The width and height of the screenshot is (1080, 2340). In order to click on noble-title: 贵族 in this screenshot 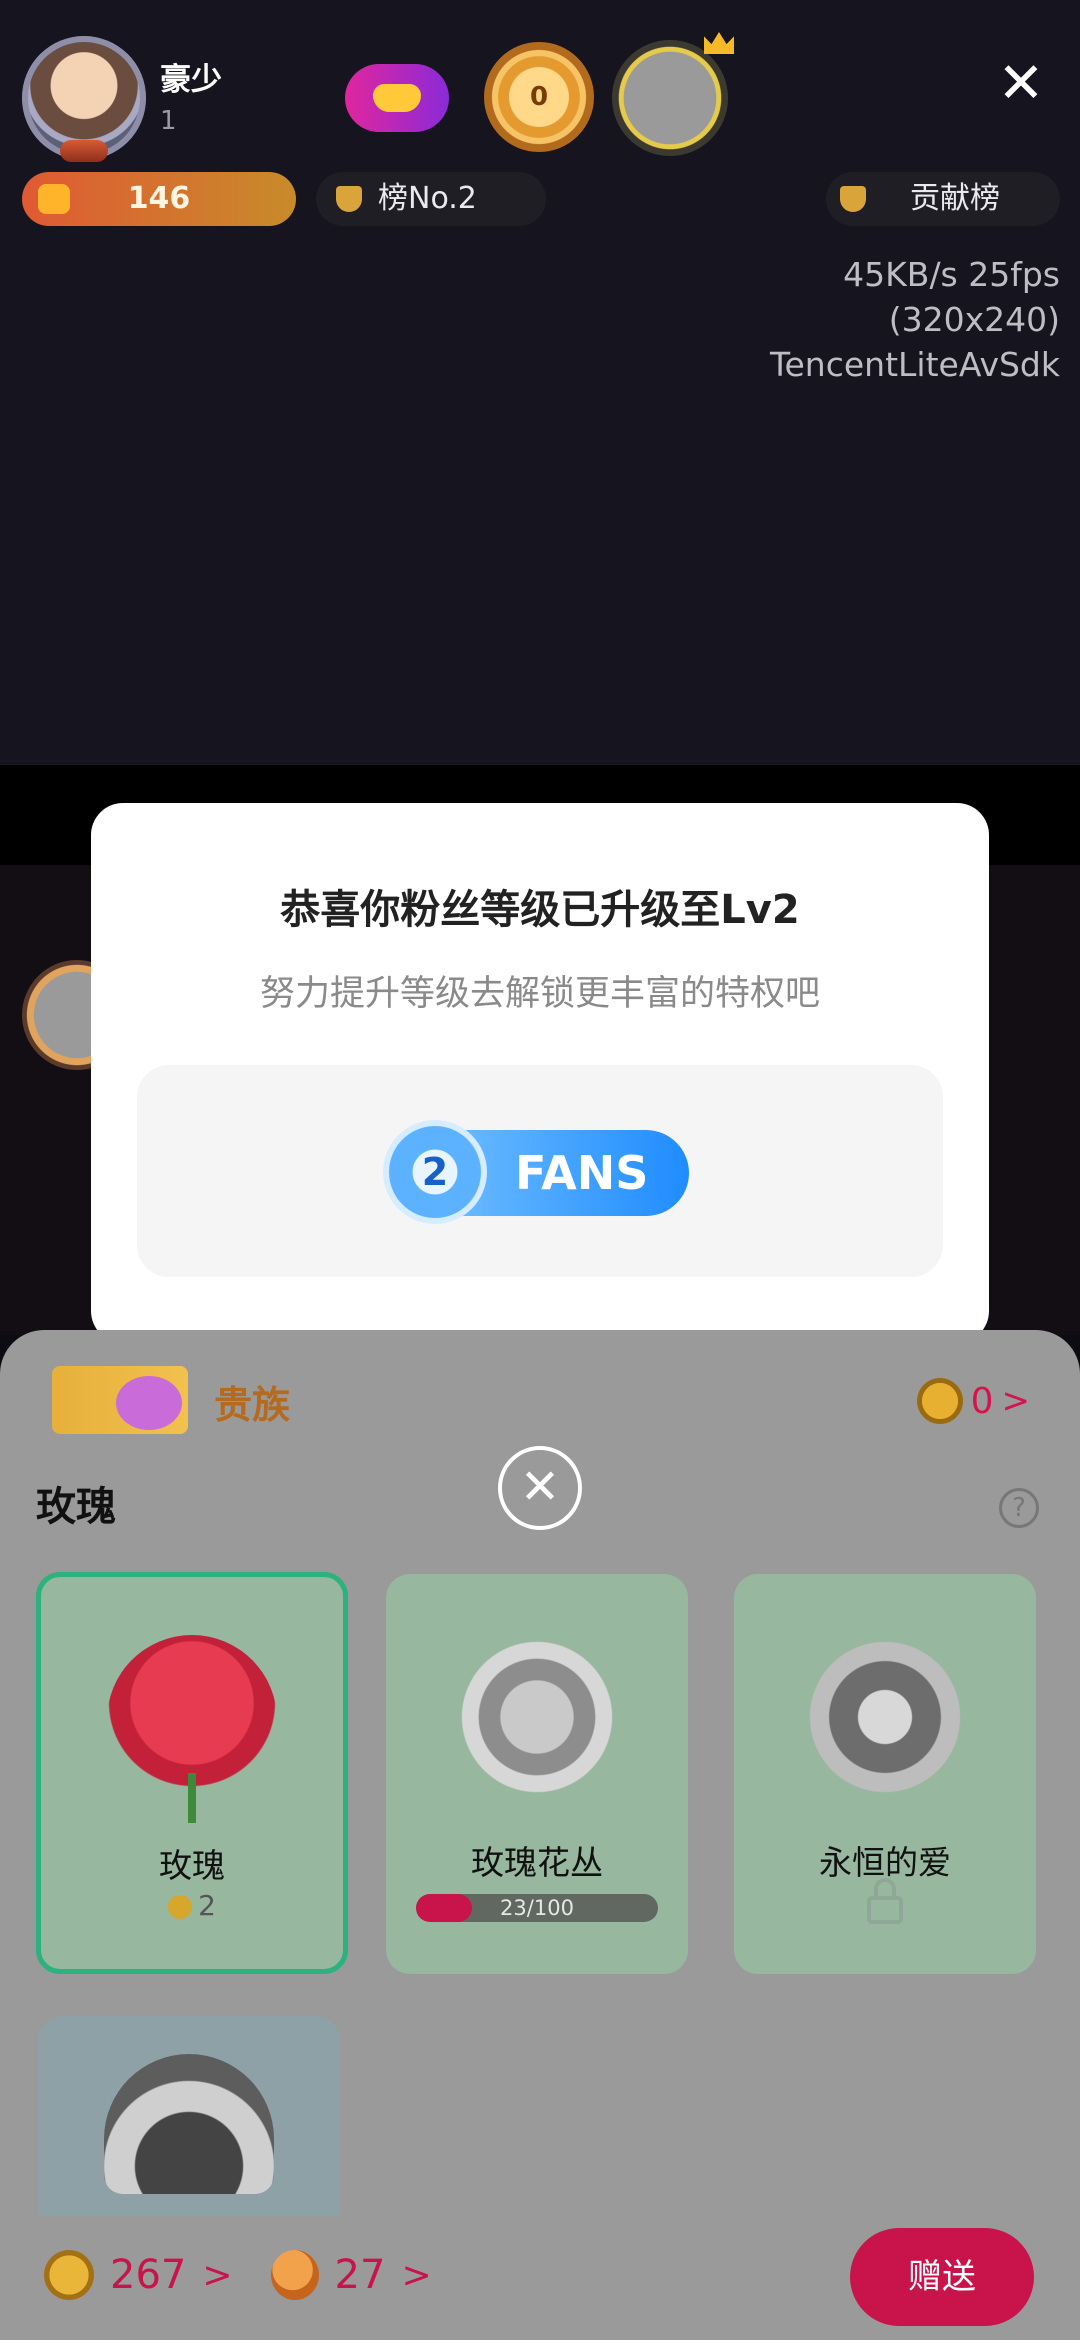, I will do `click(252, 1401)`.